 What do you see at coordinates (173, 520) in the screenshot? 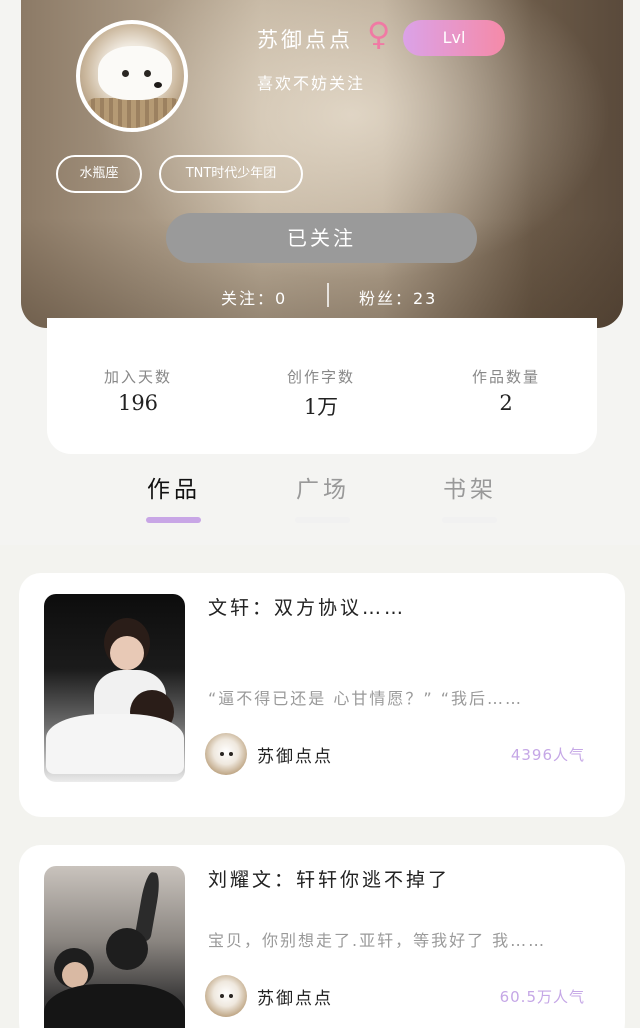
I see `tab-active-indicator` at bounding box center [173, 520].